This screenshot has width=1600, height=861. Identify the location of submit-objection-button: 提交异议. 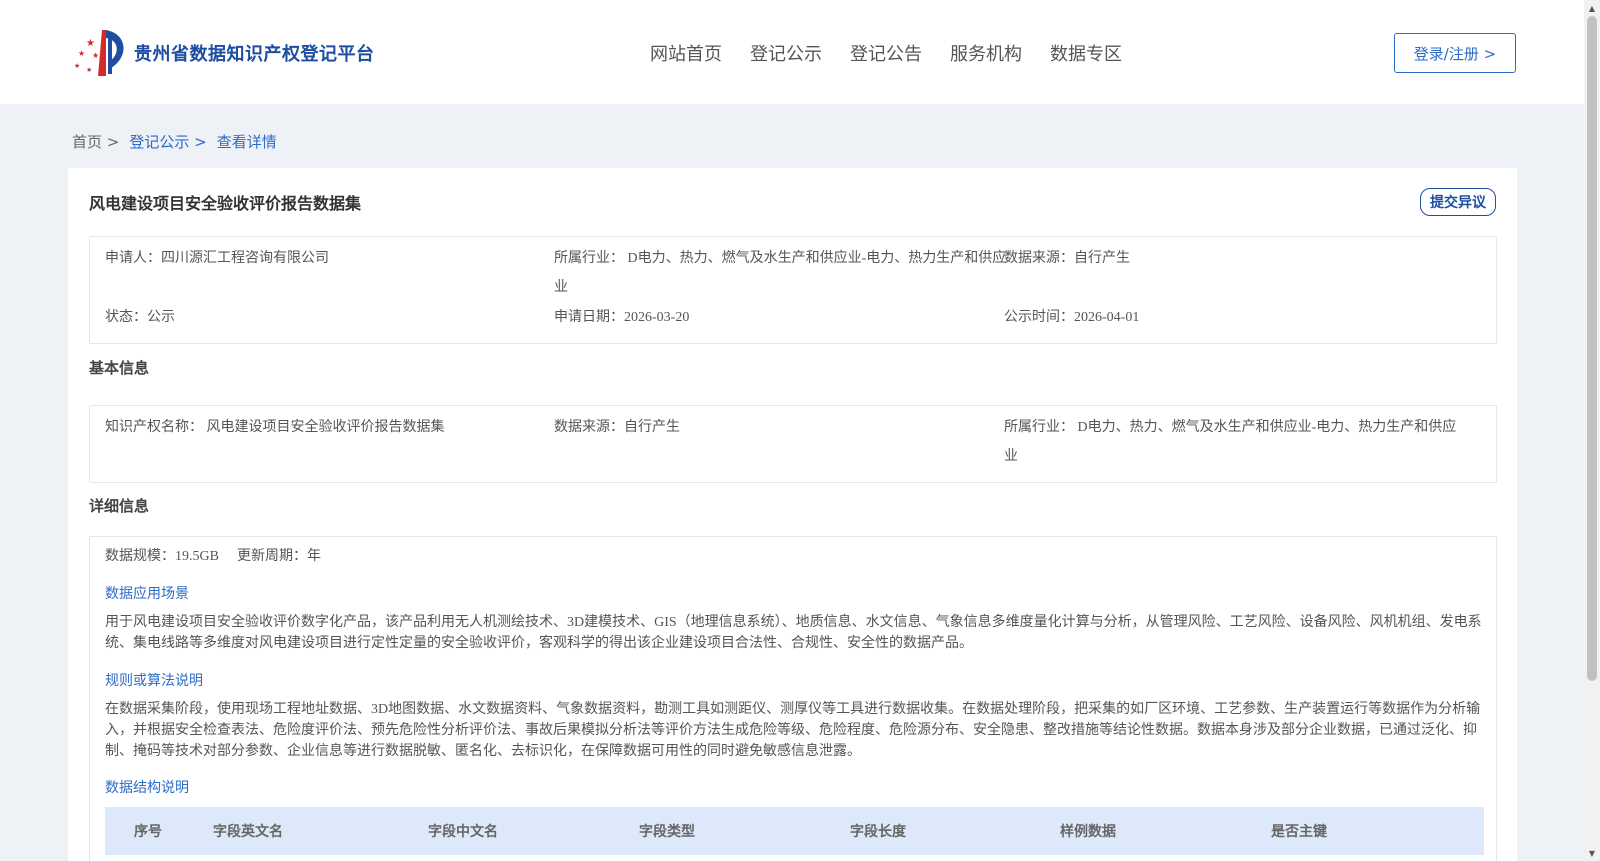
(1458, 202).